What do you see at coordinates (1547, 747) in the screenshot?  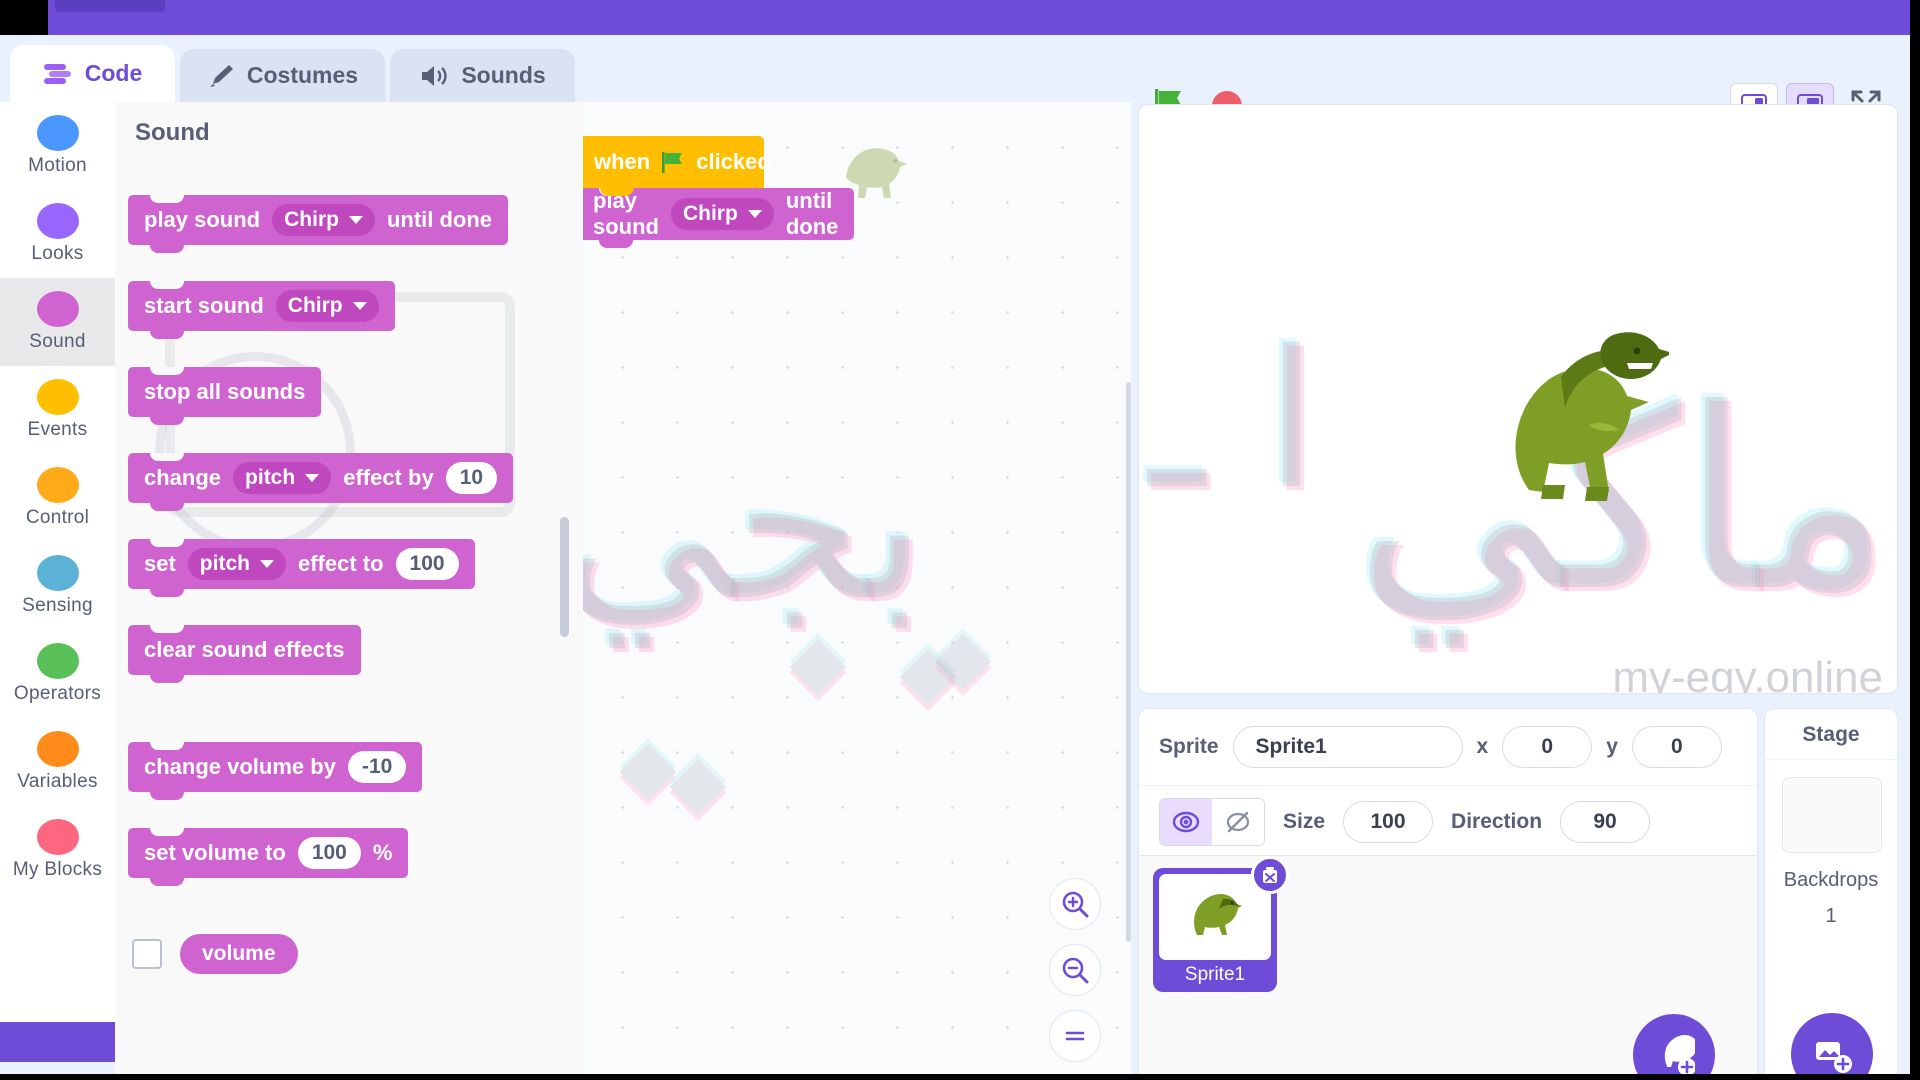 I see `sprite-x-input: 0` at bounding box center [1547, 747].